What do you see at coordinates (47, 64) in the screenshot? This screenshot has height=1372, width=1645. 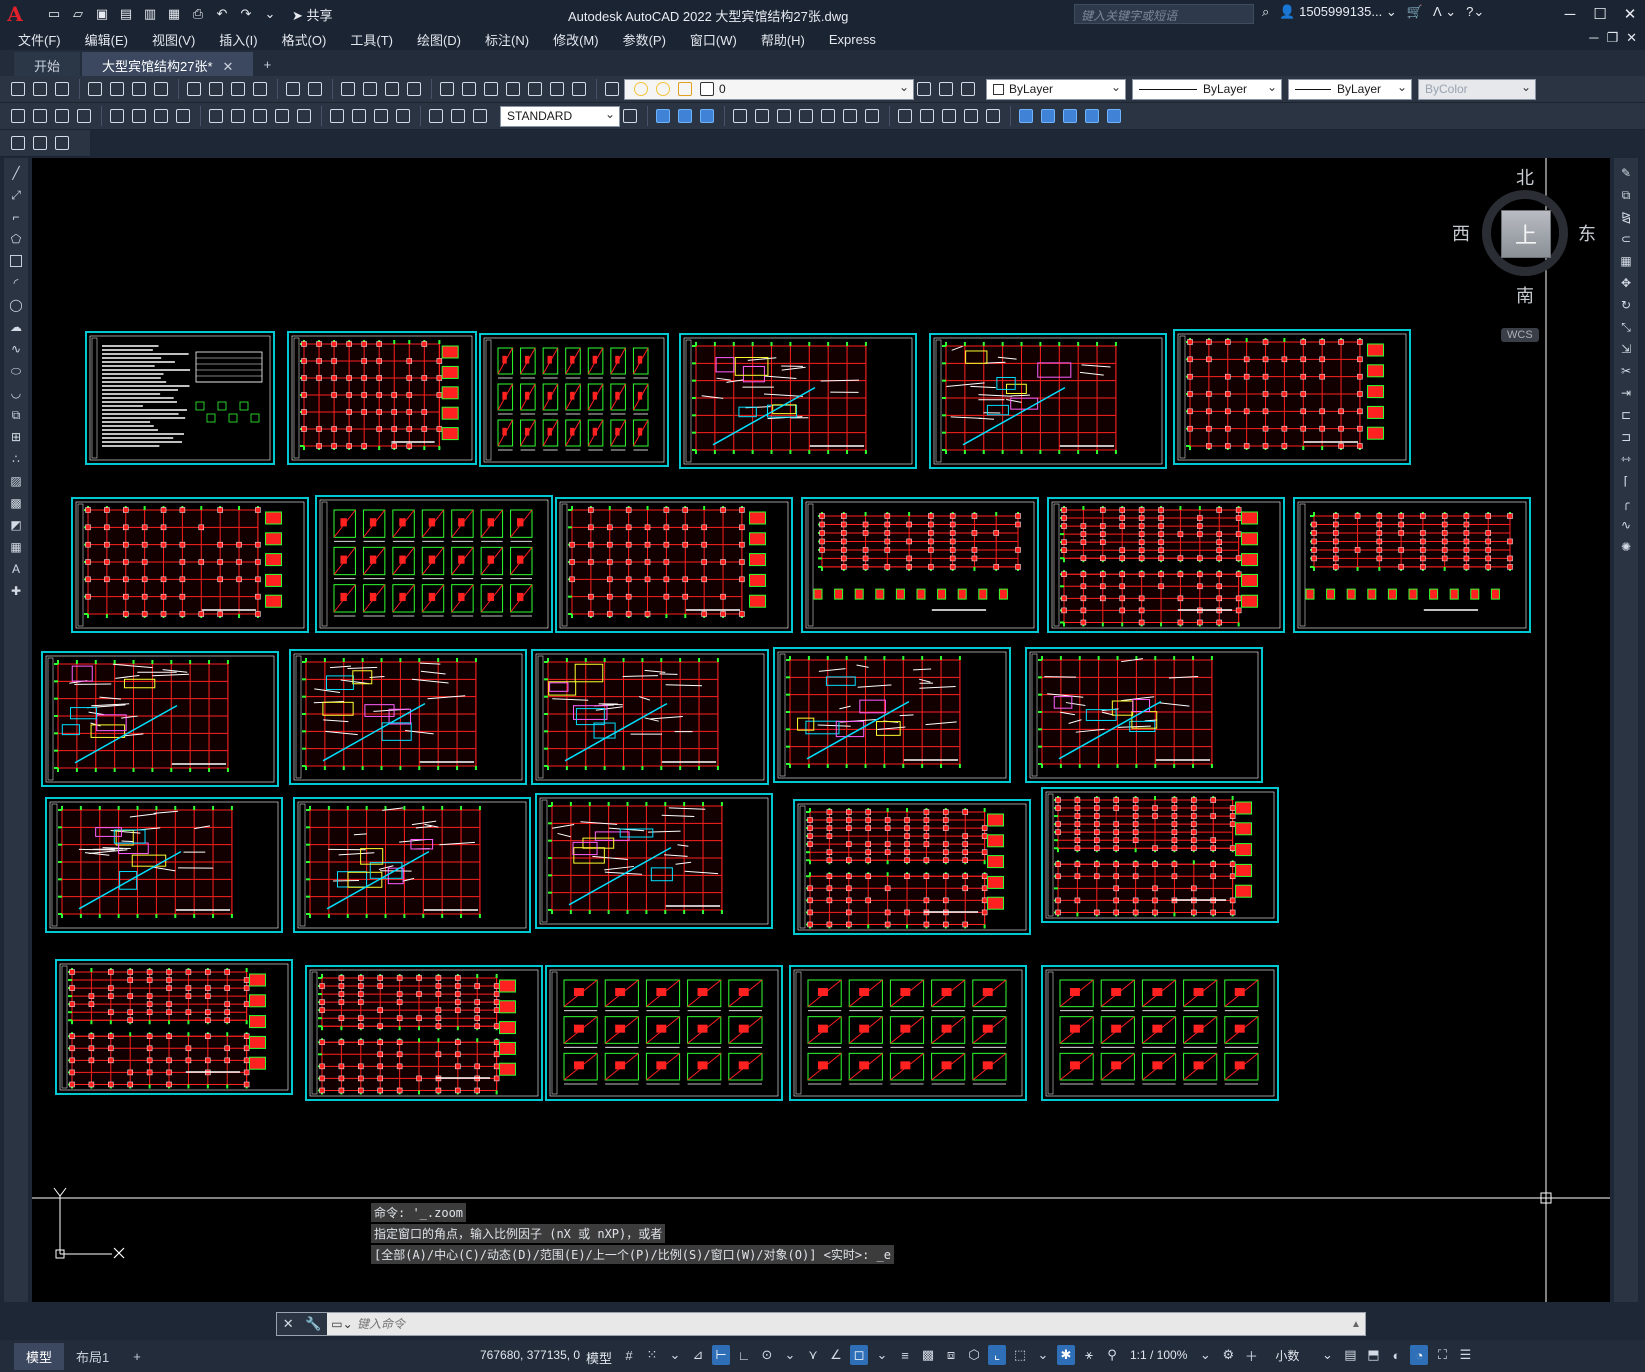 I see `tab-start: 开始` at bounding box center [47, 64].